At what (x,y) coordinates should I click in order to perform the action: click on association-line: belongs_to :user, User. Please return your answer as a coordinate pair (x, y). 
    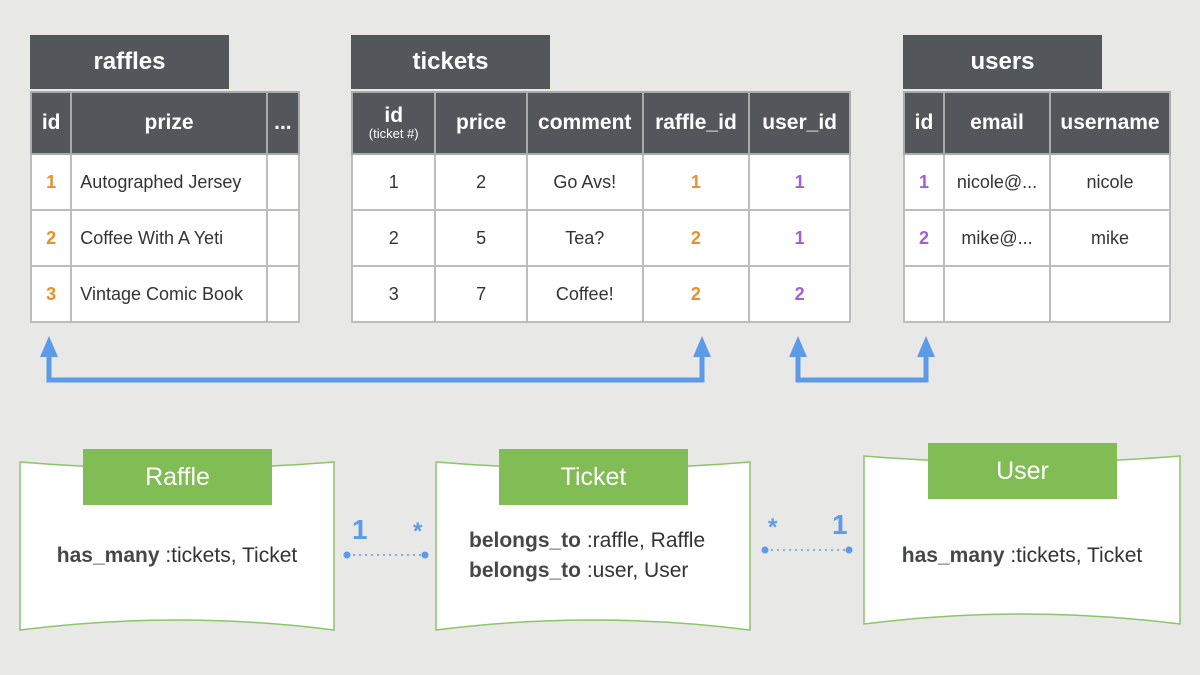
    Looking at the image, I should click on (609, 571).